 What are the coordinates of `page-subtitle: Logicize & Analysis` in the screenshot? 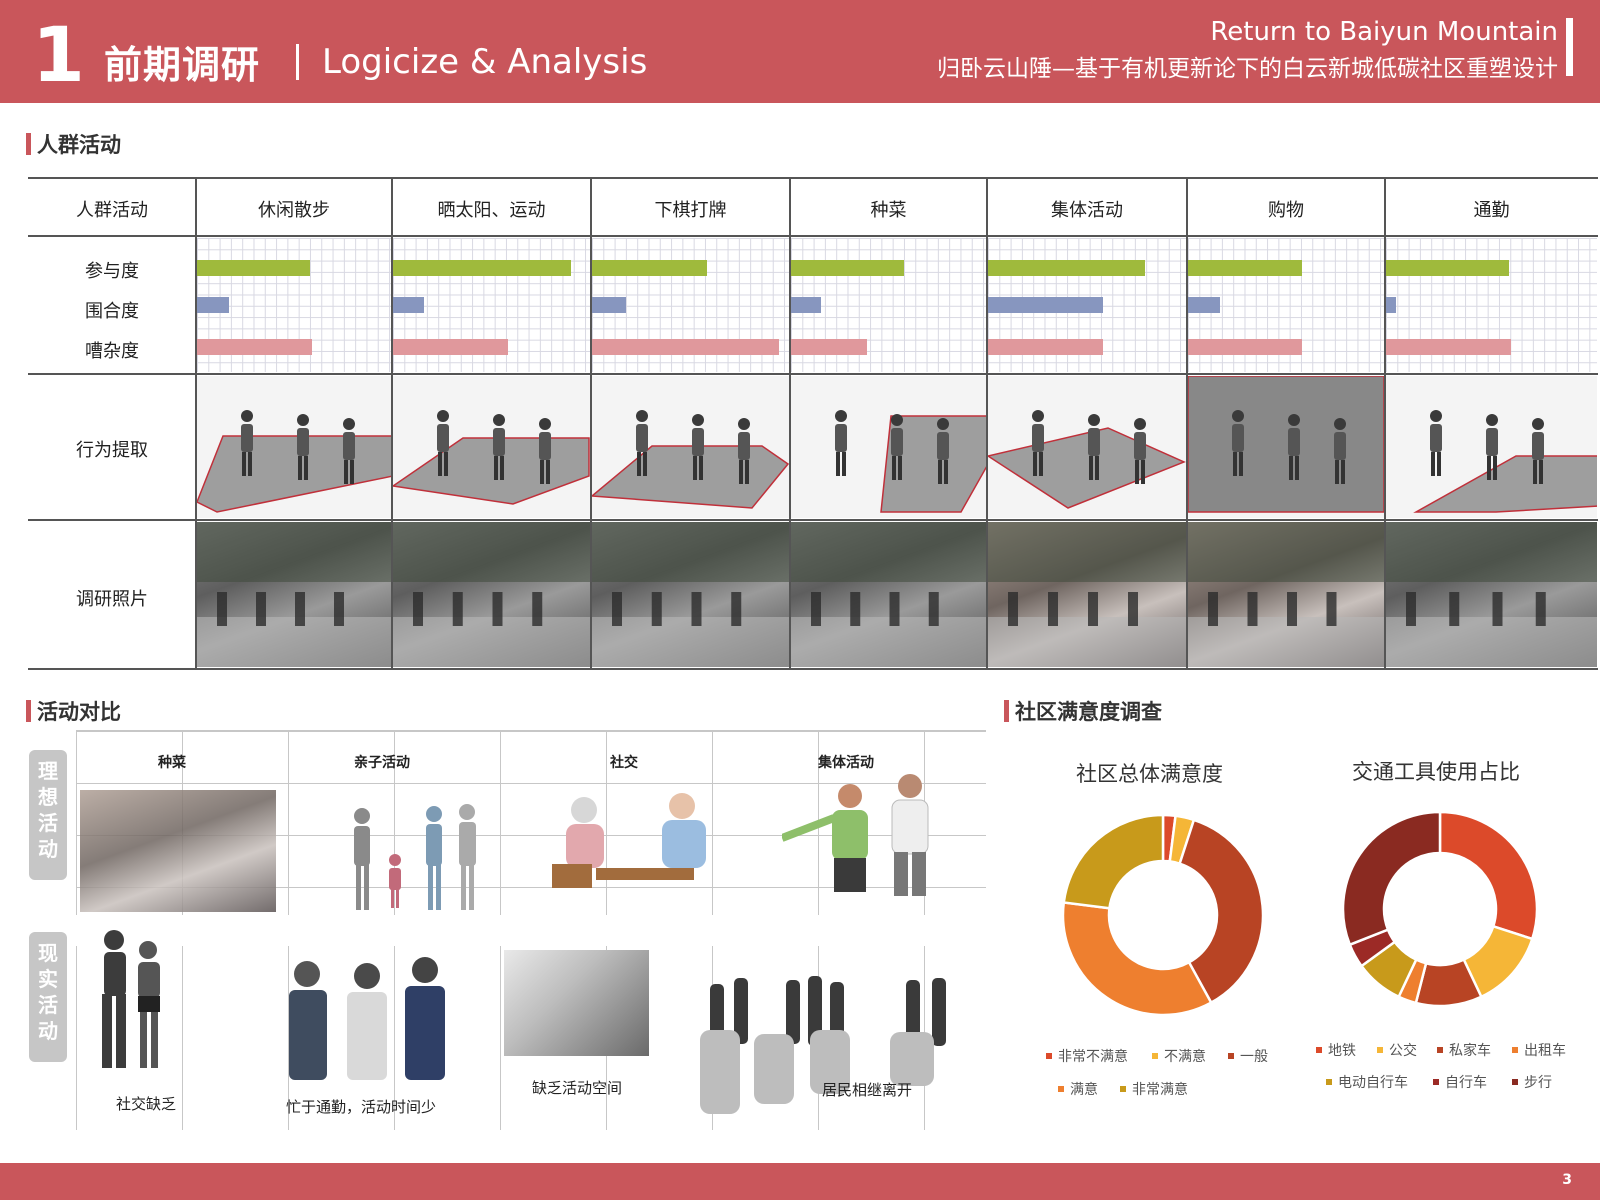 It's located at (485, 62).